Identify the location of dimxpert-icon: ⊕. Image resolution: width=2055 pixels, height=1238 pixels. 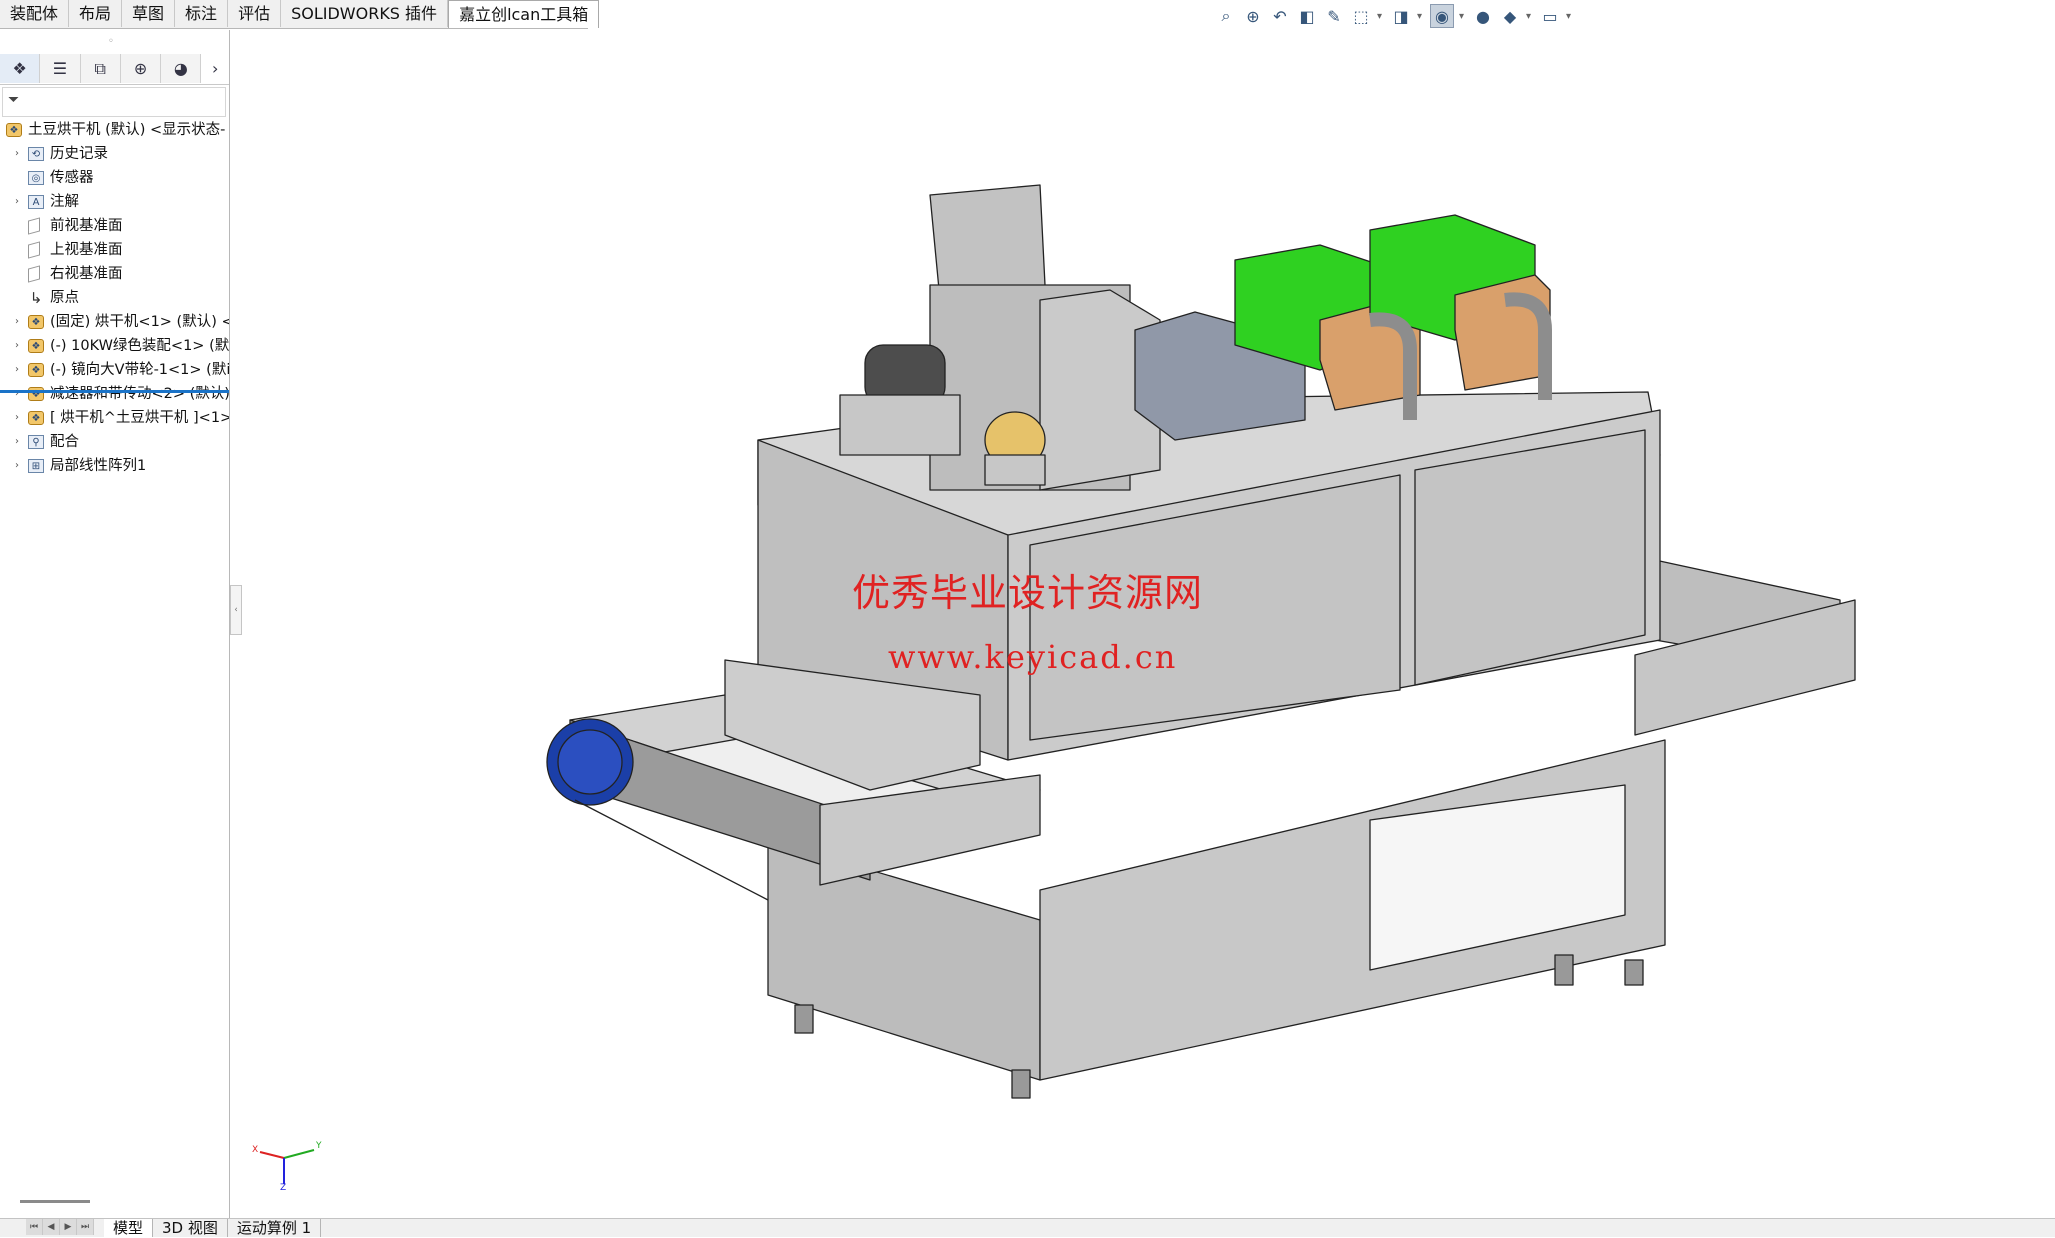
(141, 68).